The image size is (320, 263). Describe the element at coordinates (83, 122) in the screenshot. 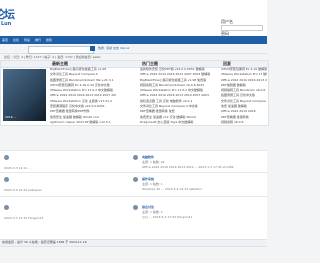

I see `list-item: lightroom classic 2023 PP 破解版 v12.5.1` at that location.